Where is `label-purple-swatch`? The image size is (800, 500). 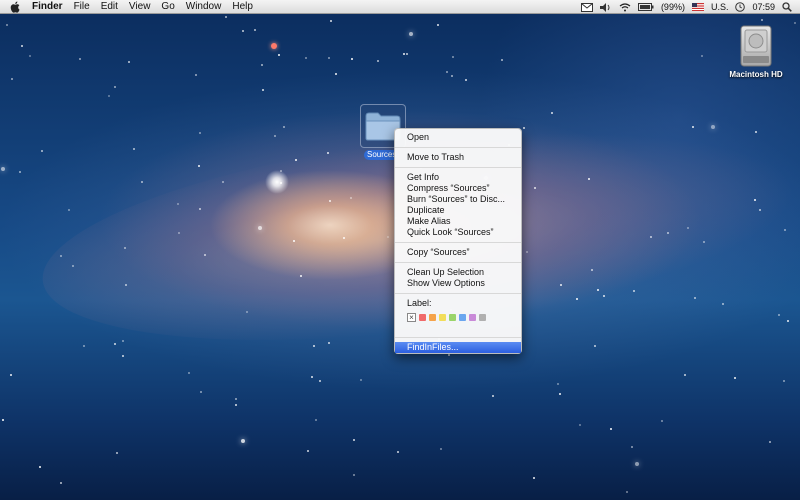
label-purple-swatch is located at coordinates (472, 317).